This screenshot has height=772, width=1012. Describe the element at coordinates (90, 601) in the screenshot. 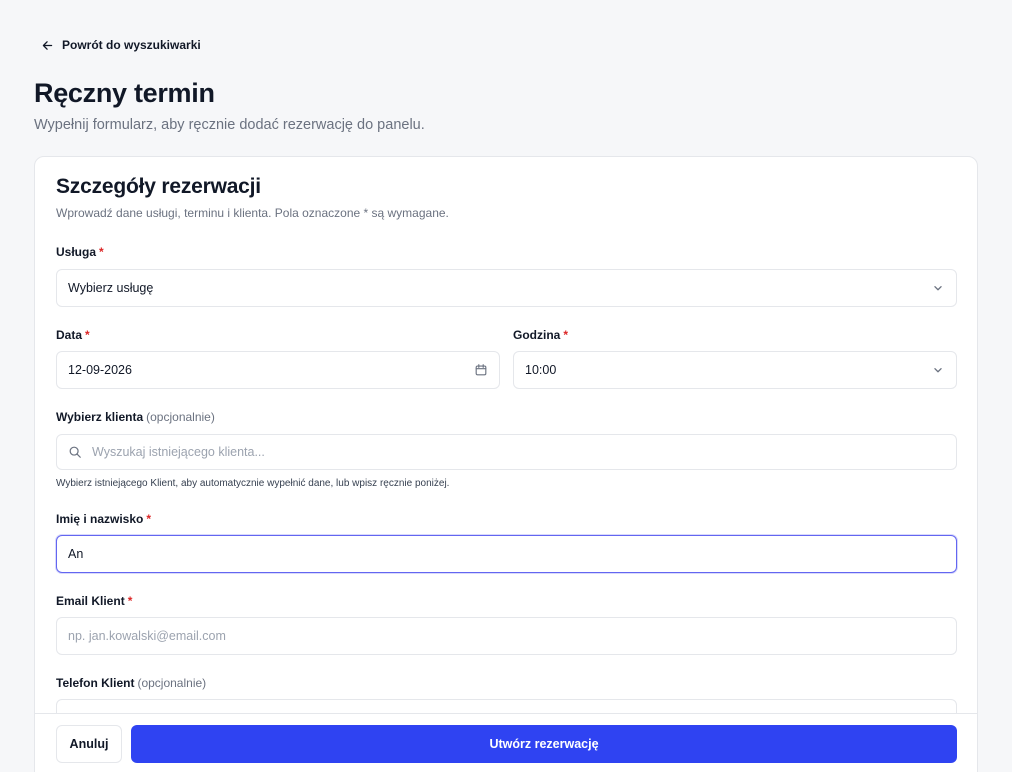

I see `email-label-text: Email Klient` at that location.